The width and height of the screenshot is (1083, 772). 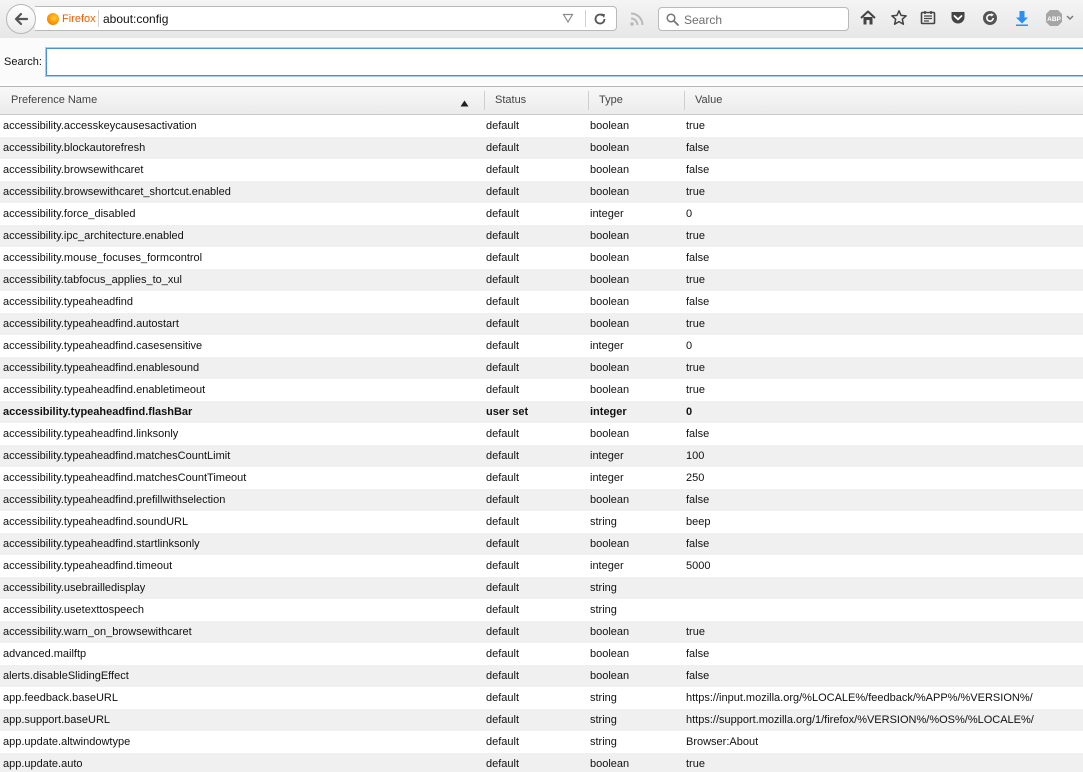 What do you see at coordinates (68, 302) in the screenshot?
I see `pref-name-cell: accessibility.typeaheadfind` at bounding box center [68, 302].